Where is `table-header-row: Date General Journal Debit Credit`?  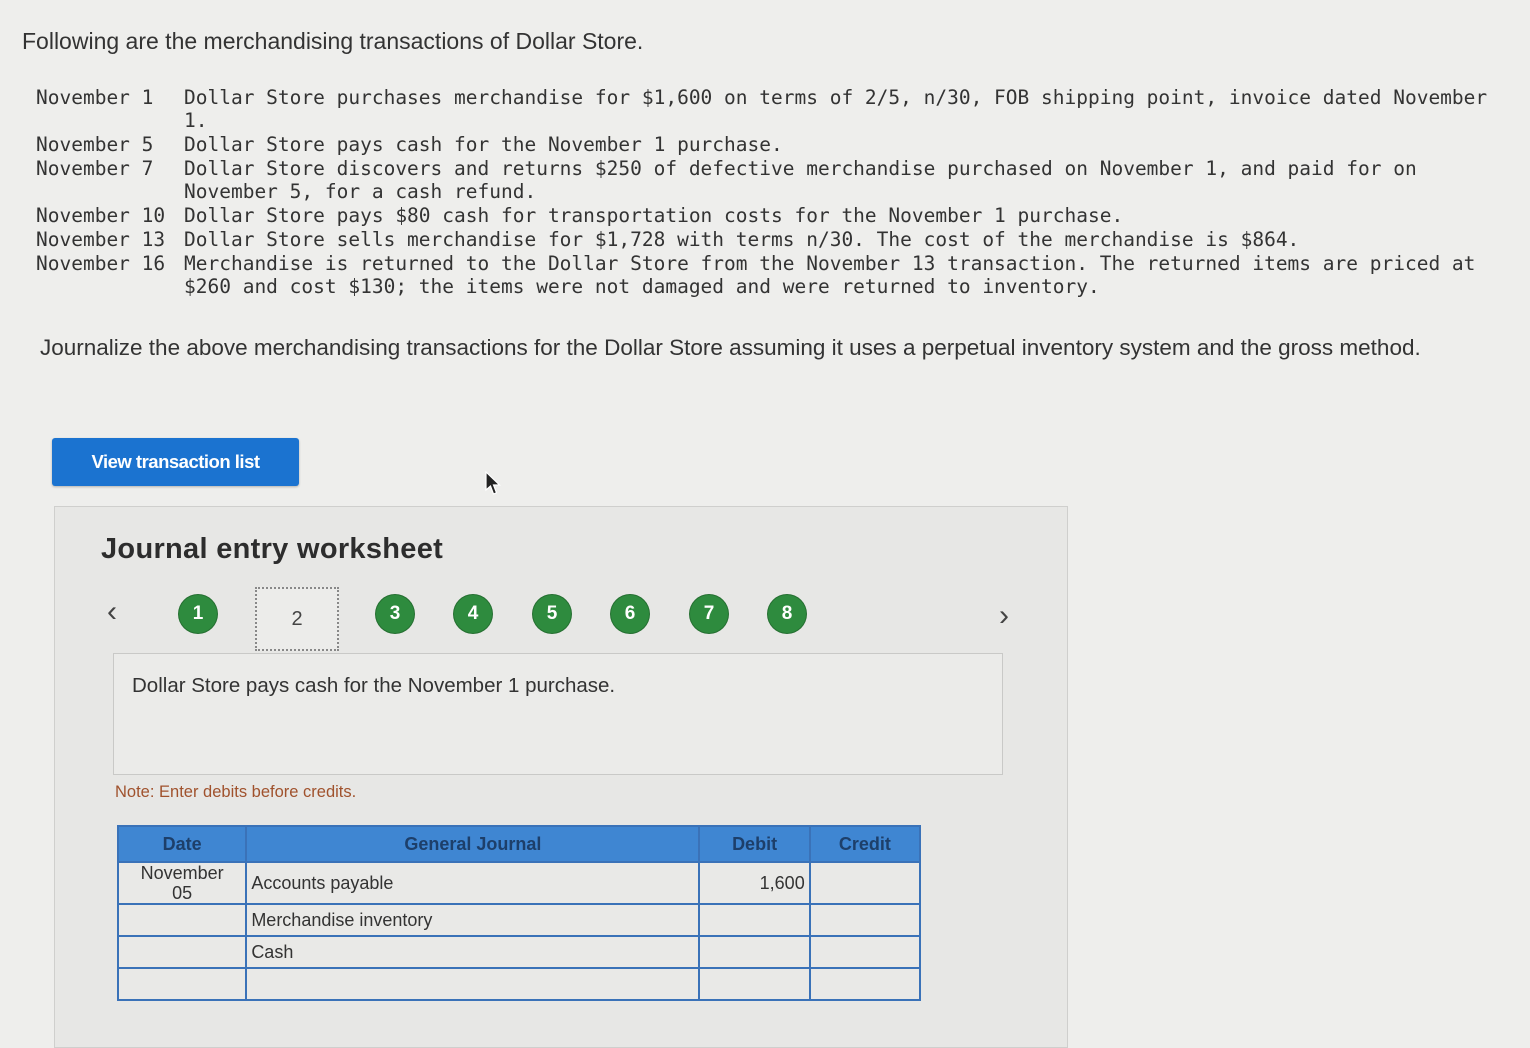 table-header-row: Date General Journal Debit Credit is located at coordinates (519, 844).